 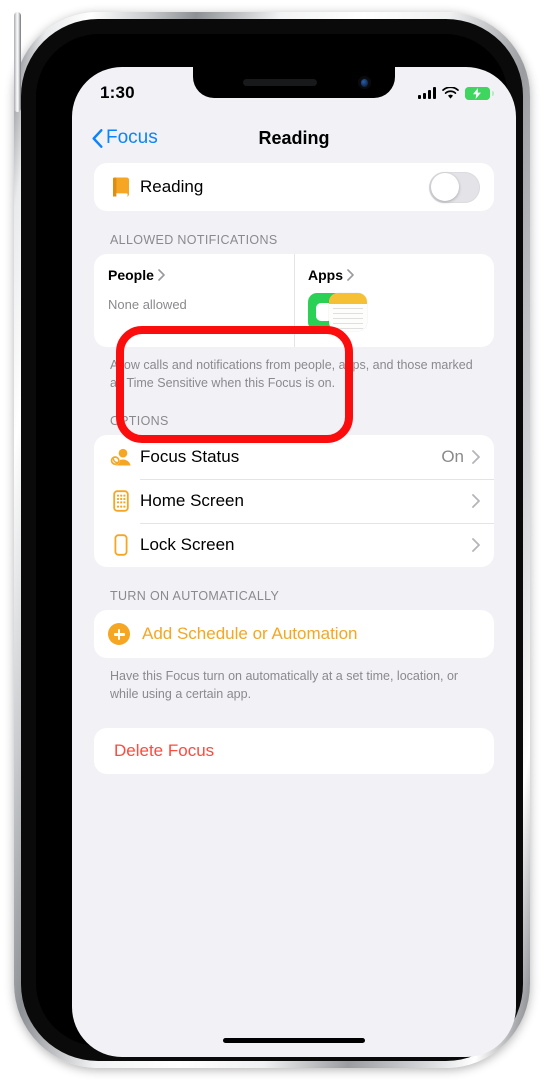 What do you see at coordinates (119, 634) in the screenshot?
I see `plus-circle-icon` at bounding box center [119, 634].